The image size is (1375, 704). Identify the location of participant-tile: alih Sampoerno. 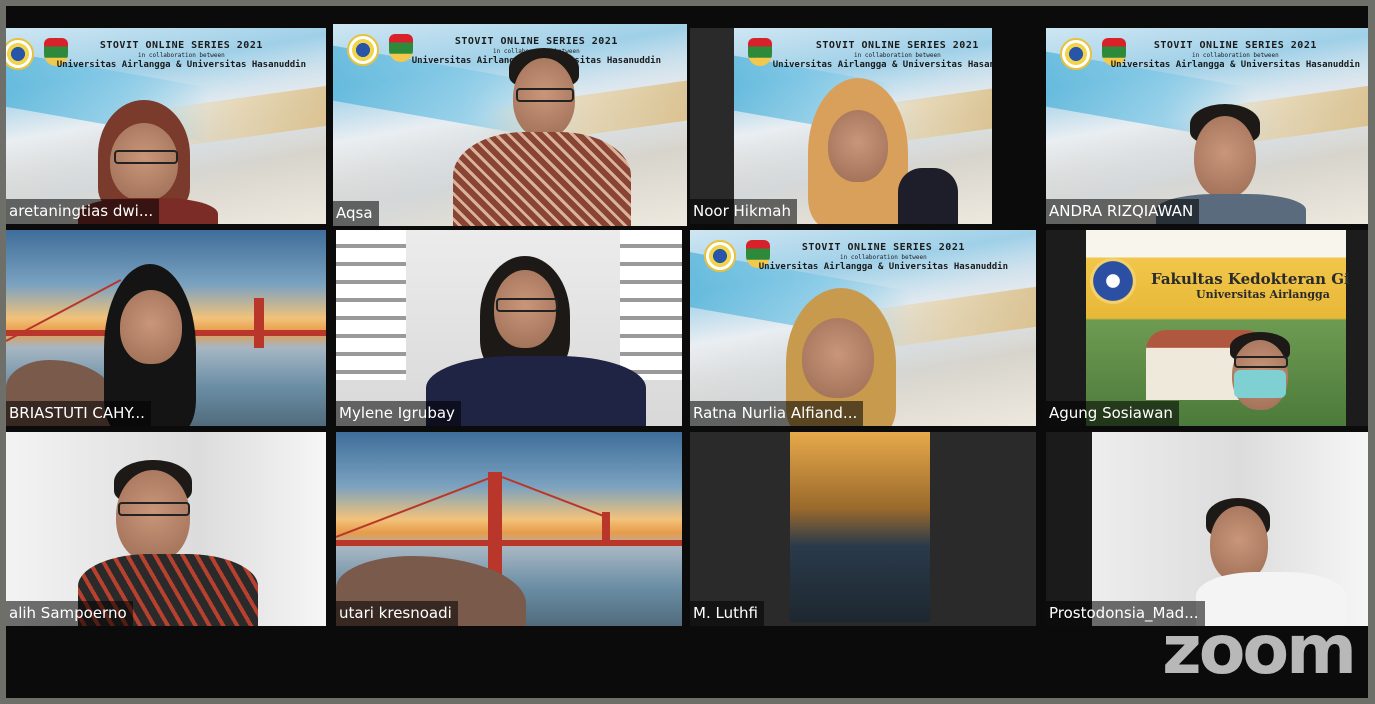
(166, 529).